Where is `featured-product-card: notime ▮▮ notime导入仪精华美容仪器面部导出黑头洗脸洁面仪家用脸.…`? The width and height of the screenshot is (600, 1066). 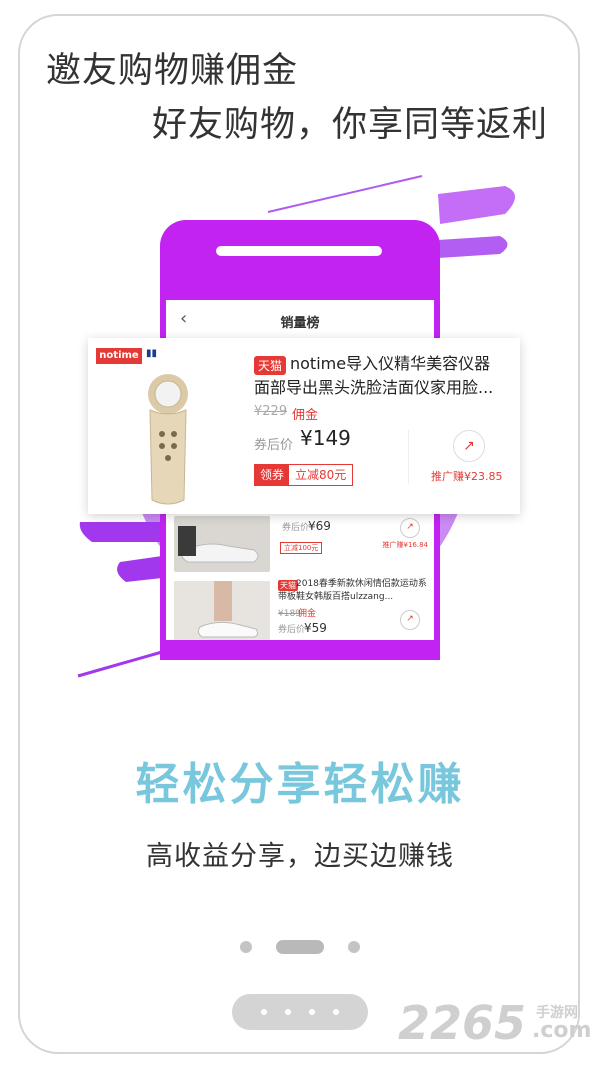 featured-product-card: notime ▮▮ notime导入仪精华美容仪器面部导出黑头洗脸洁面仪家用脸.… is located at coordinates (304, 426).